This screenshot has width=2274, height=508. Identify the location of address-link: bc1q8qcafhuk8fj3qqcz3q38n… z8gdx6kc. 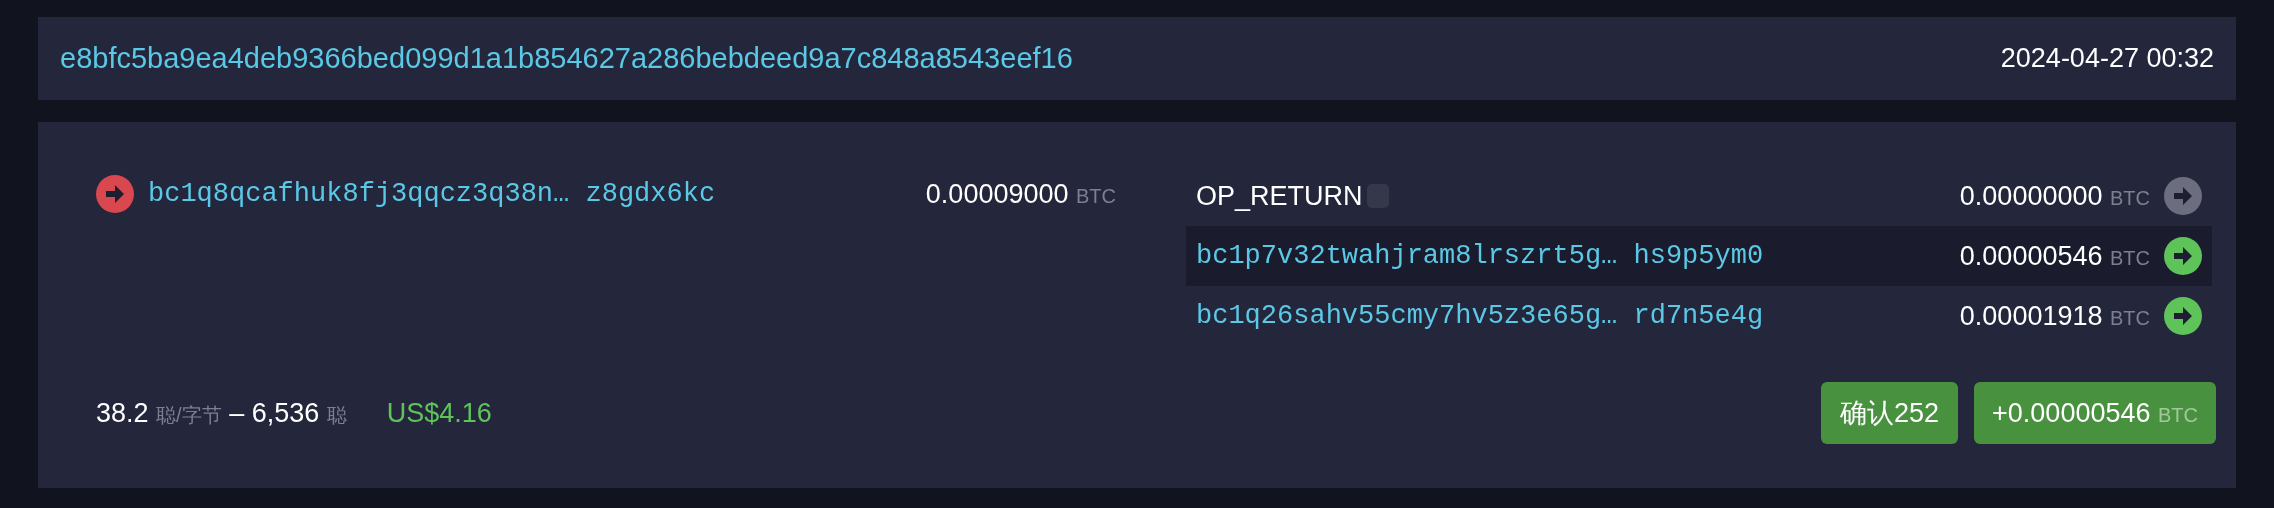
(432, 194).